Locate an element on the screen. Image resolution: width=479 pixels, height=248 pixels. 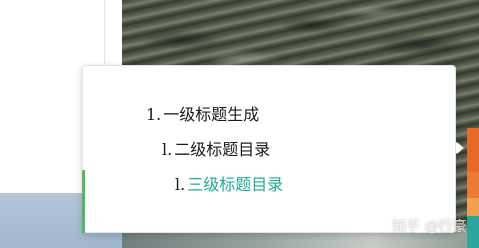
toc-item-level1: 1. 一级标题生成 is located at coordinates (202, 115).